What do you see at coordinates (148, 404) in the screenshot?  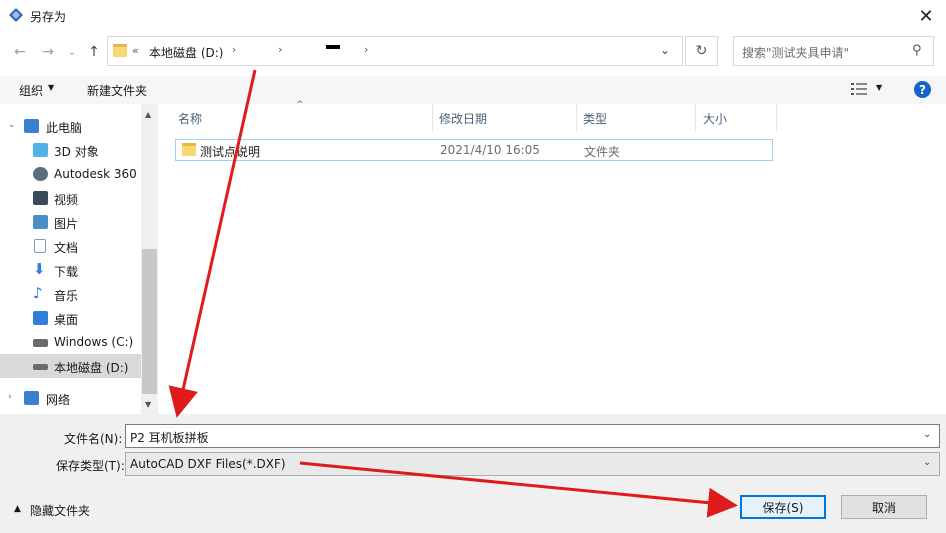 I see `scroll-down-icon: ▼` at bounding box center [148, 404].